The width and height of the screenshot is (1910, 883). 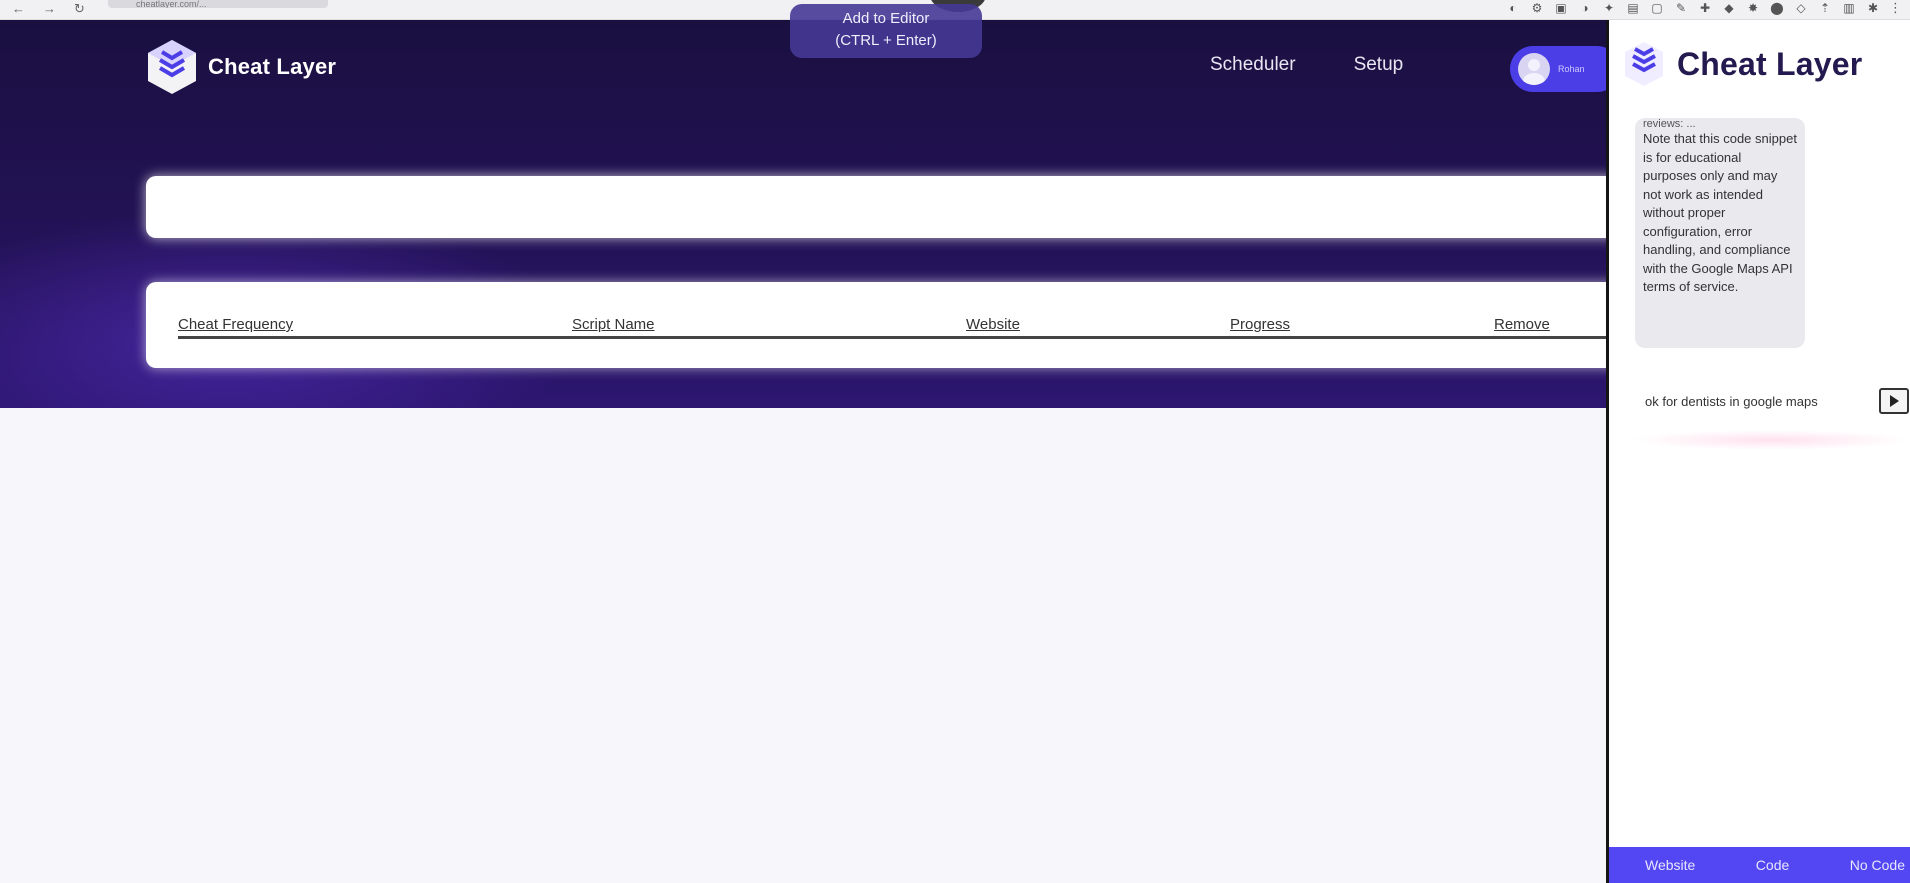 I want to click on column-header-script-name: Script Name, so click(x=613, y=324).